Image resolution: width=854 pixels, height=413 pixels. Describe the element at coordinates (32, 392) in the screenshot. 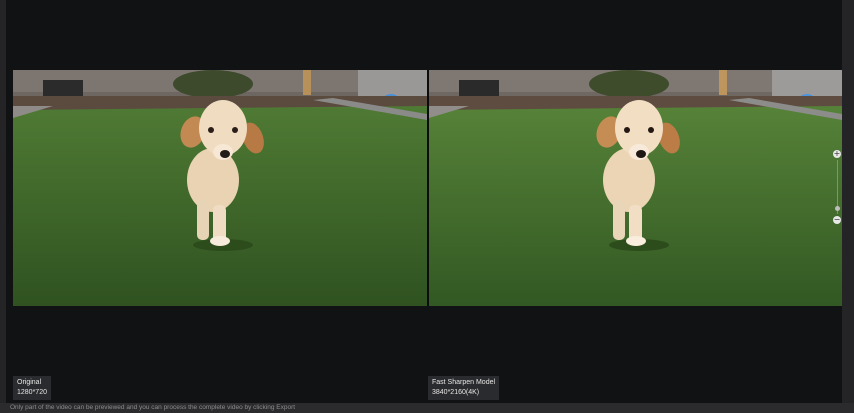

I see `original-resolution: 1280*720` at that location.